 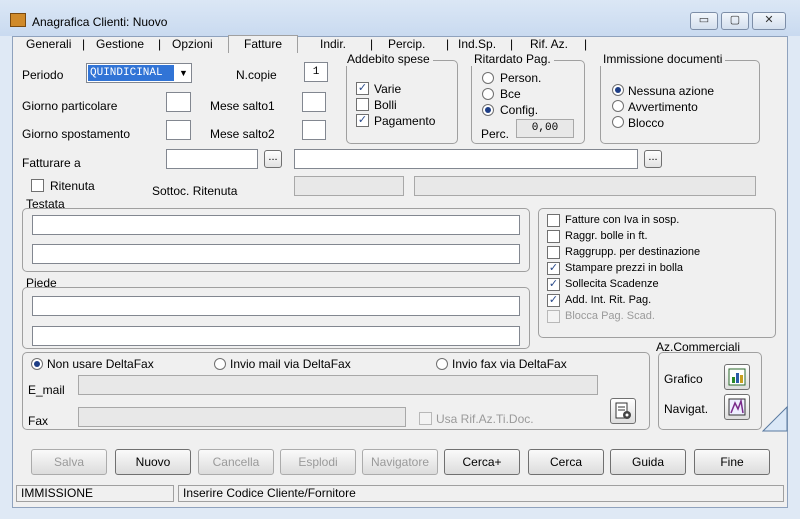 What do you see at coordinates (256, 75) in the screenshot?
I see `ncopie-label: N.copie` at bounding box center [256, 75].